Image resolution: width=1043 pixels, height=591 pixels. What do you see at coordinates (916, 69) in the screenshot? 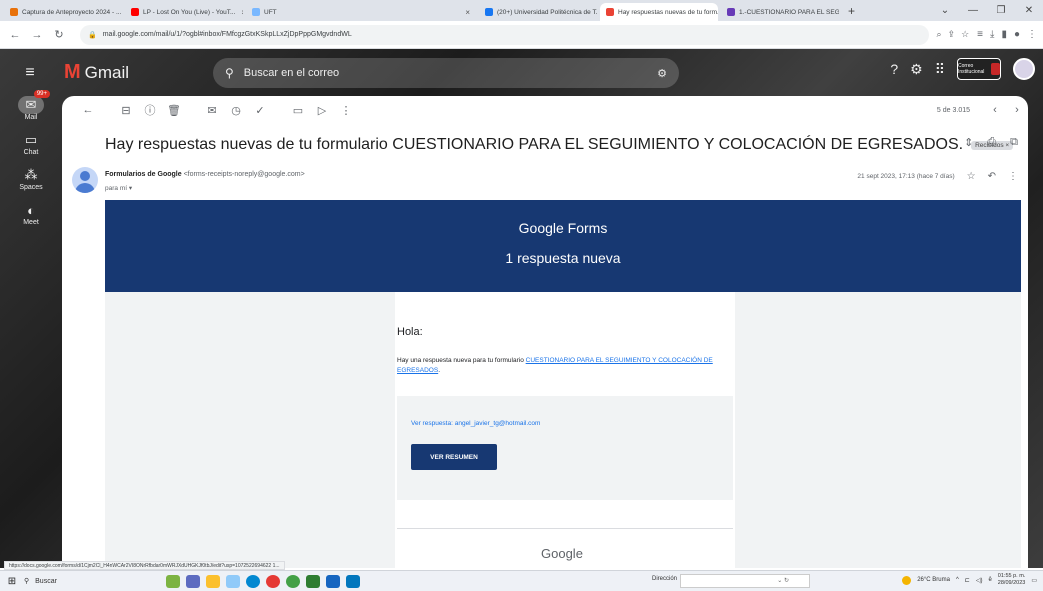
I see `settings-gear-icon: ⚙` at bounding box center [916, 69].